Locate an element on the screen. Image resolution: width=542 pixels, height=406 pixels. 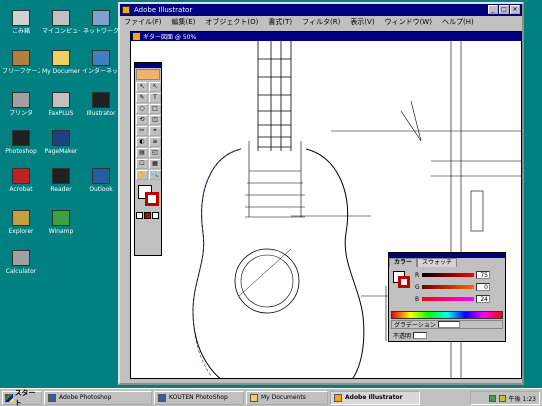
desktop-icon: Calculator is located at coordinates (21, 262).